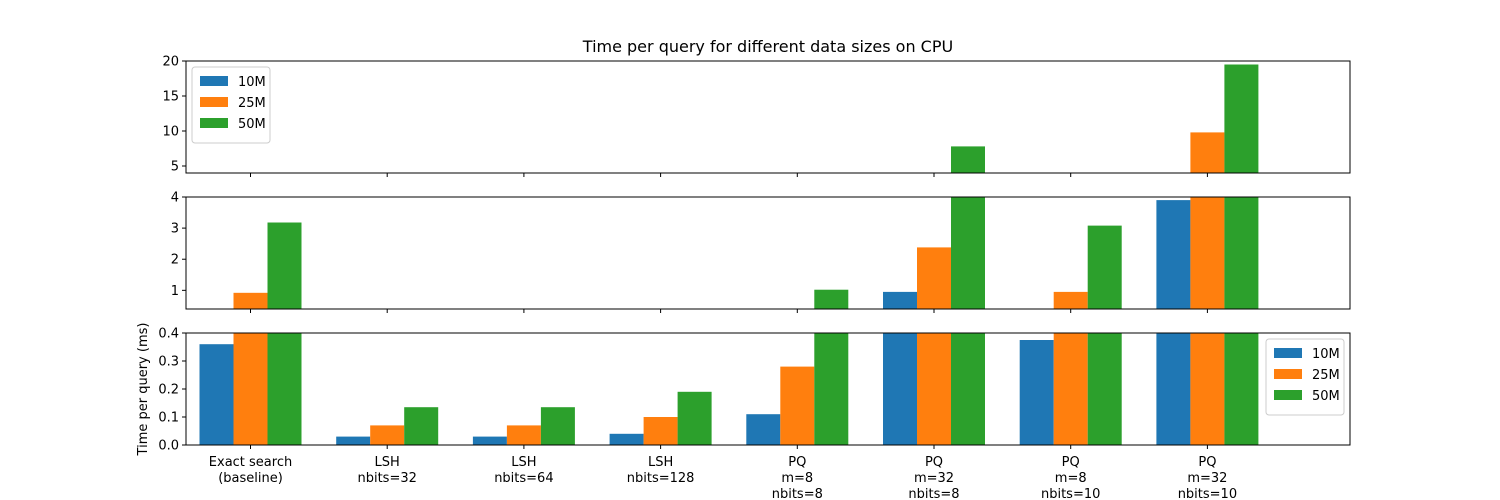 Image resolution: width=1500 pixels, height=500 pixels. Describe the element at coordinates (175, 167) in the screenshot. I see `y-tick-label: 5` at that location.